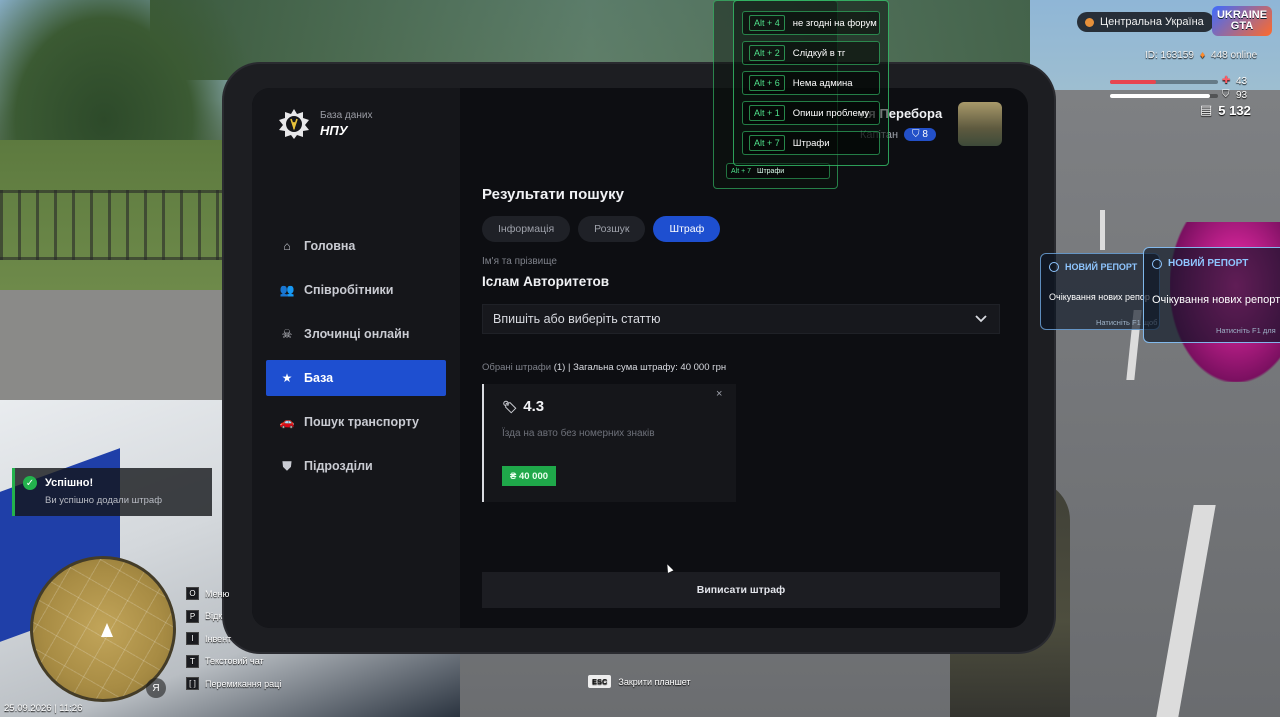 The height and width of the screenshot is (717, 1280). Describe the element at coordinates (1216, 300) in the screenshot. I see `report-message: Очікування нових репорт` at that location.